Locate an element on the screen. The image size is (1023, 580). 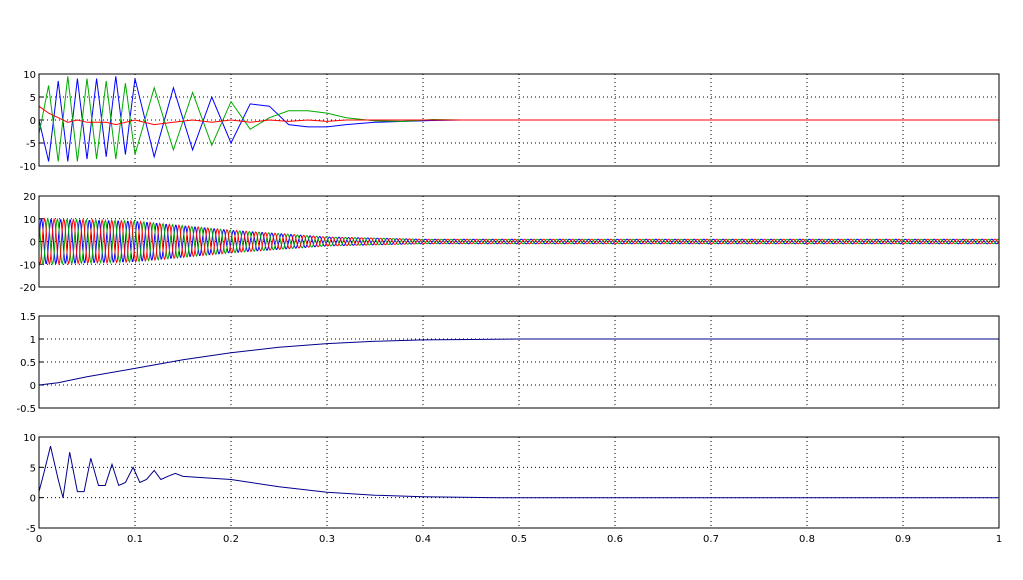
y-tick-label: 0.5 is located at coordinates (28, 363).